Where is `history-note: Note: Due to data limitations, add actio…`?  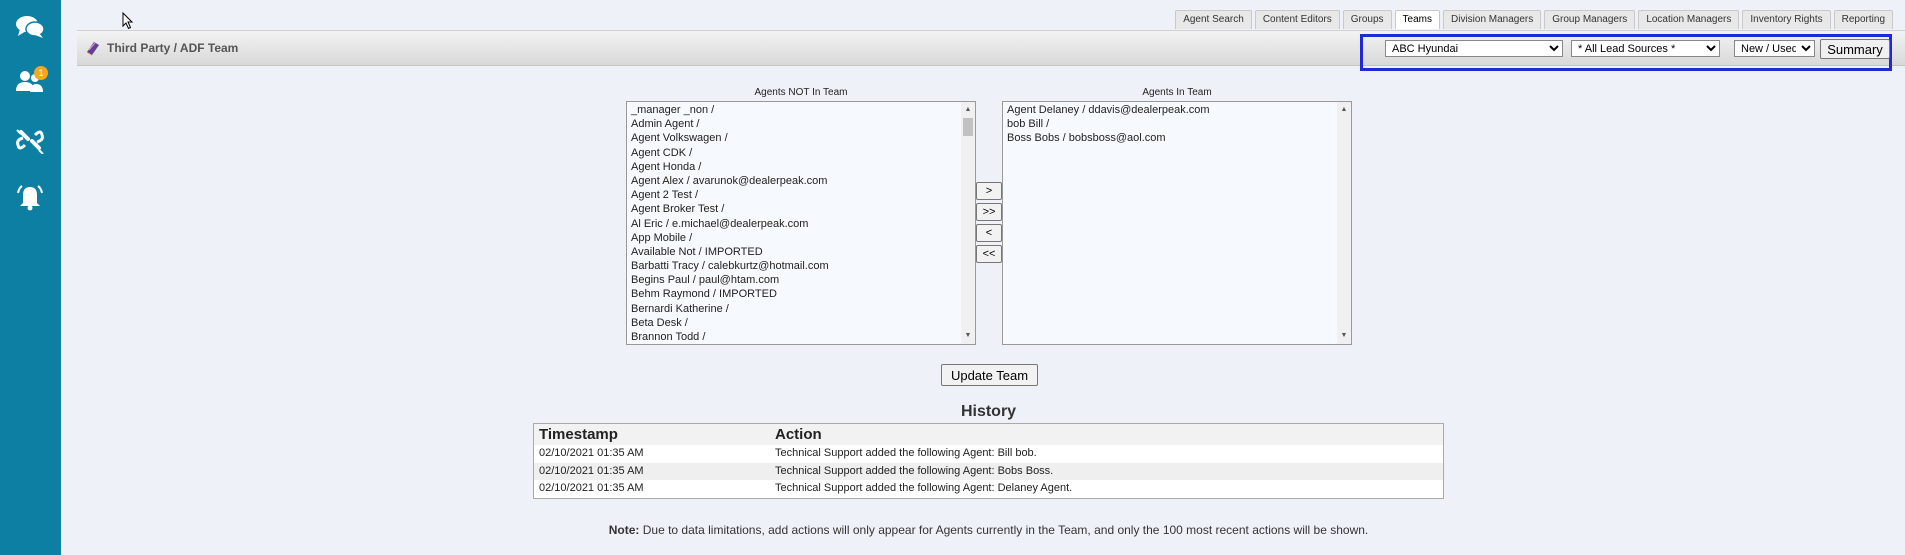
history-note: Note: Due to data limitations, add actio… is located at coordinates (988, 530).